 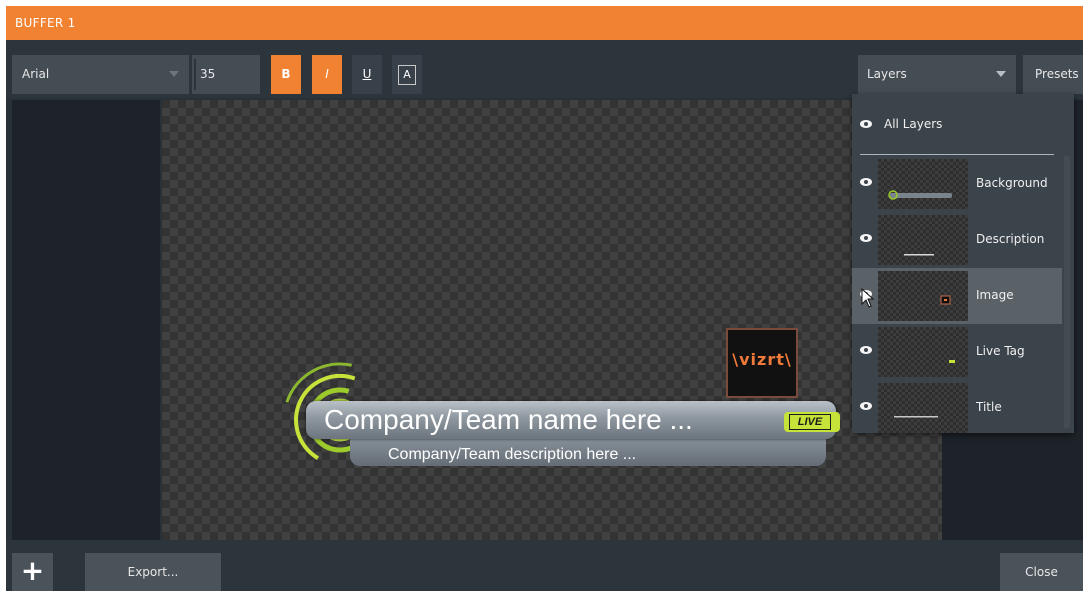 I want to click on close-button: Close, so click(x=1041, y=572).